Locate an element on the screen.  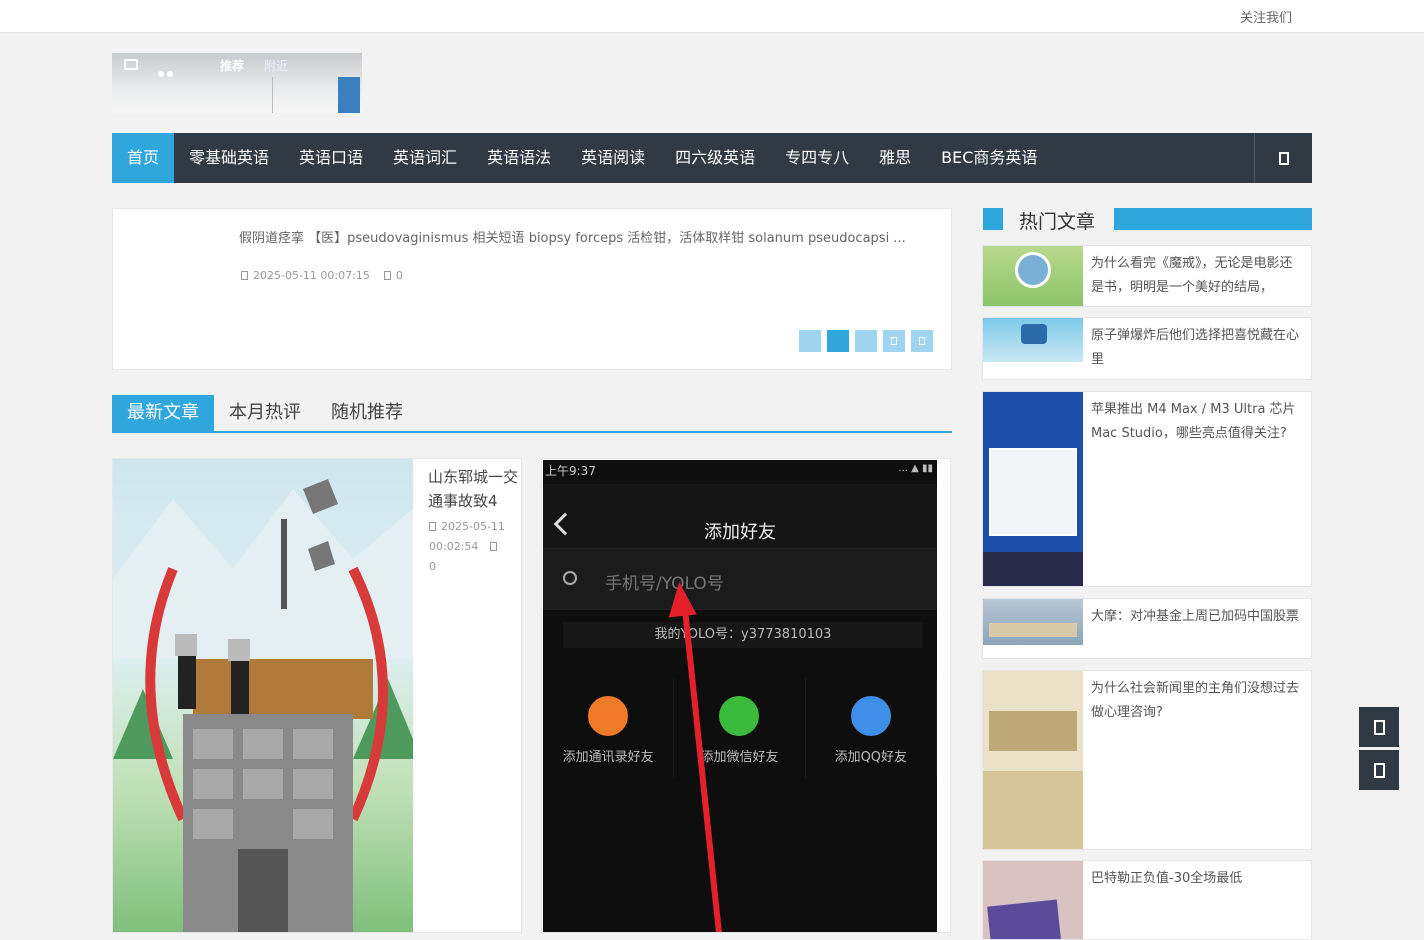
slider-next-button is located at coordinates (922, 341).